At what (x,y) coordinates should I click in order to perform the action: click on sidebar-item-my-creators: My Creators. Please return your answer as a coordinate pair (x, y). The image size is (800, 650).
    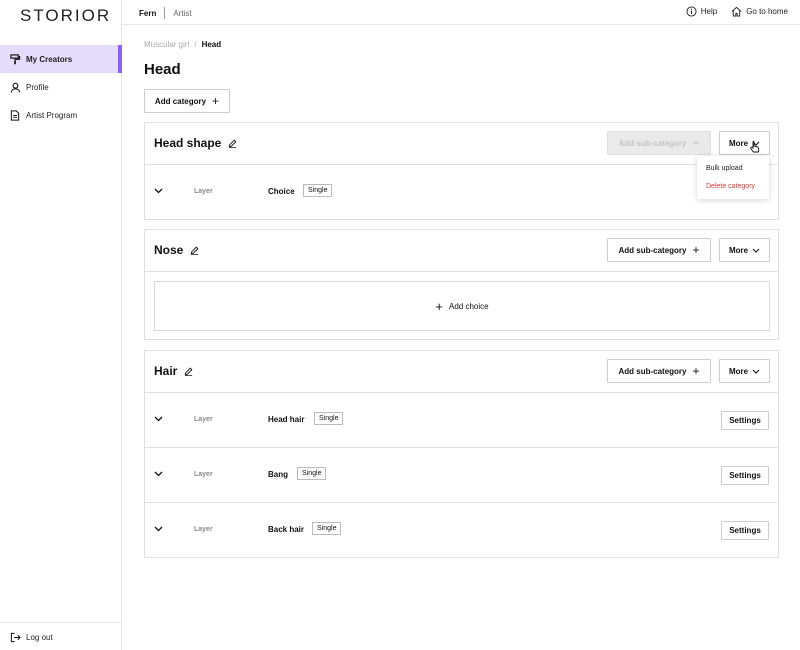
    Looking at the image, I should click on (61, 59).